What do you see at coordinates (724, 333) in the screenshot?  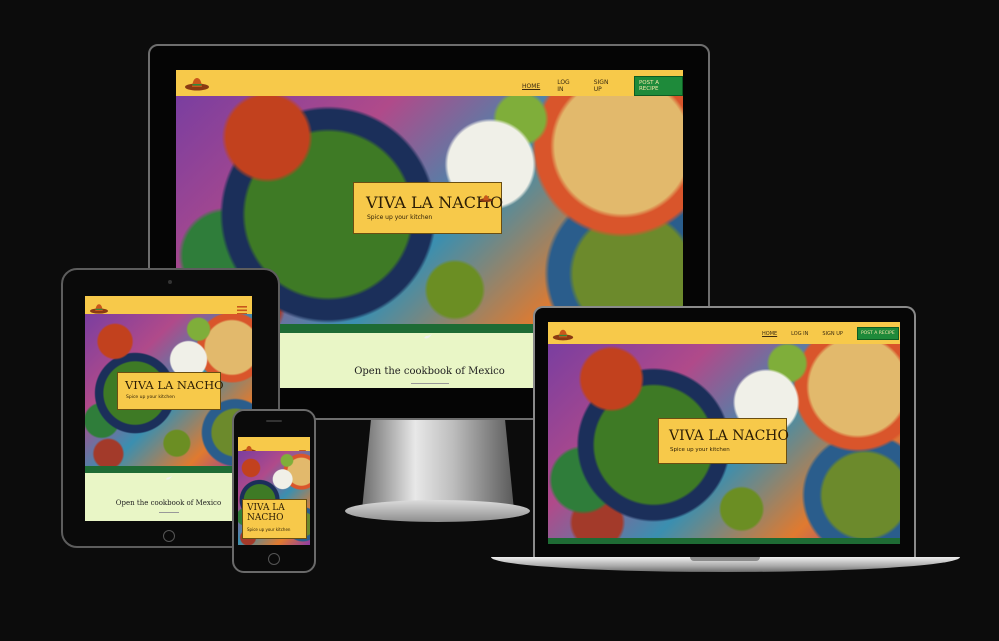 I see `laptop-navbar: HOME LOG IN SIGN UP POST A RECIPE` at bounding box center [724, 333].